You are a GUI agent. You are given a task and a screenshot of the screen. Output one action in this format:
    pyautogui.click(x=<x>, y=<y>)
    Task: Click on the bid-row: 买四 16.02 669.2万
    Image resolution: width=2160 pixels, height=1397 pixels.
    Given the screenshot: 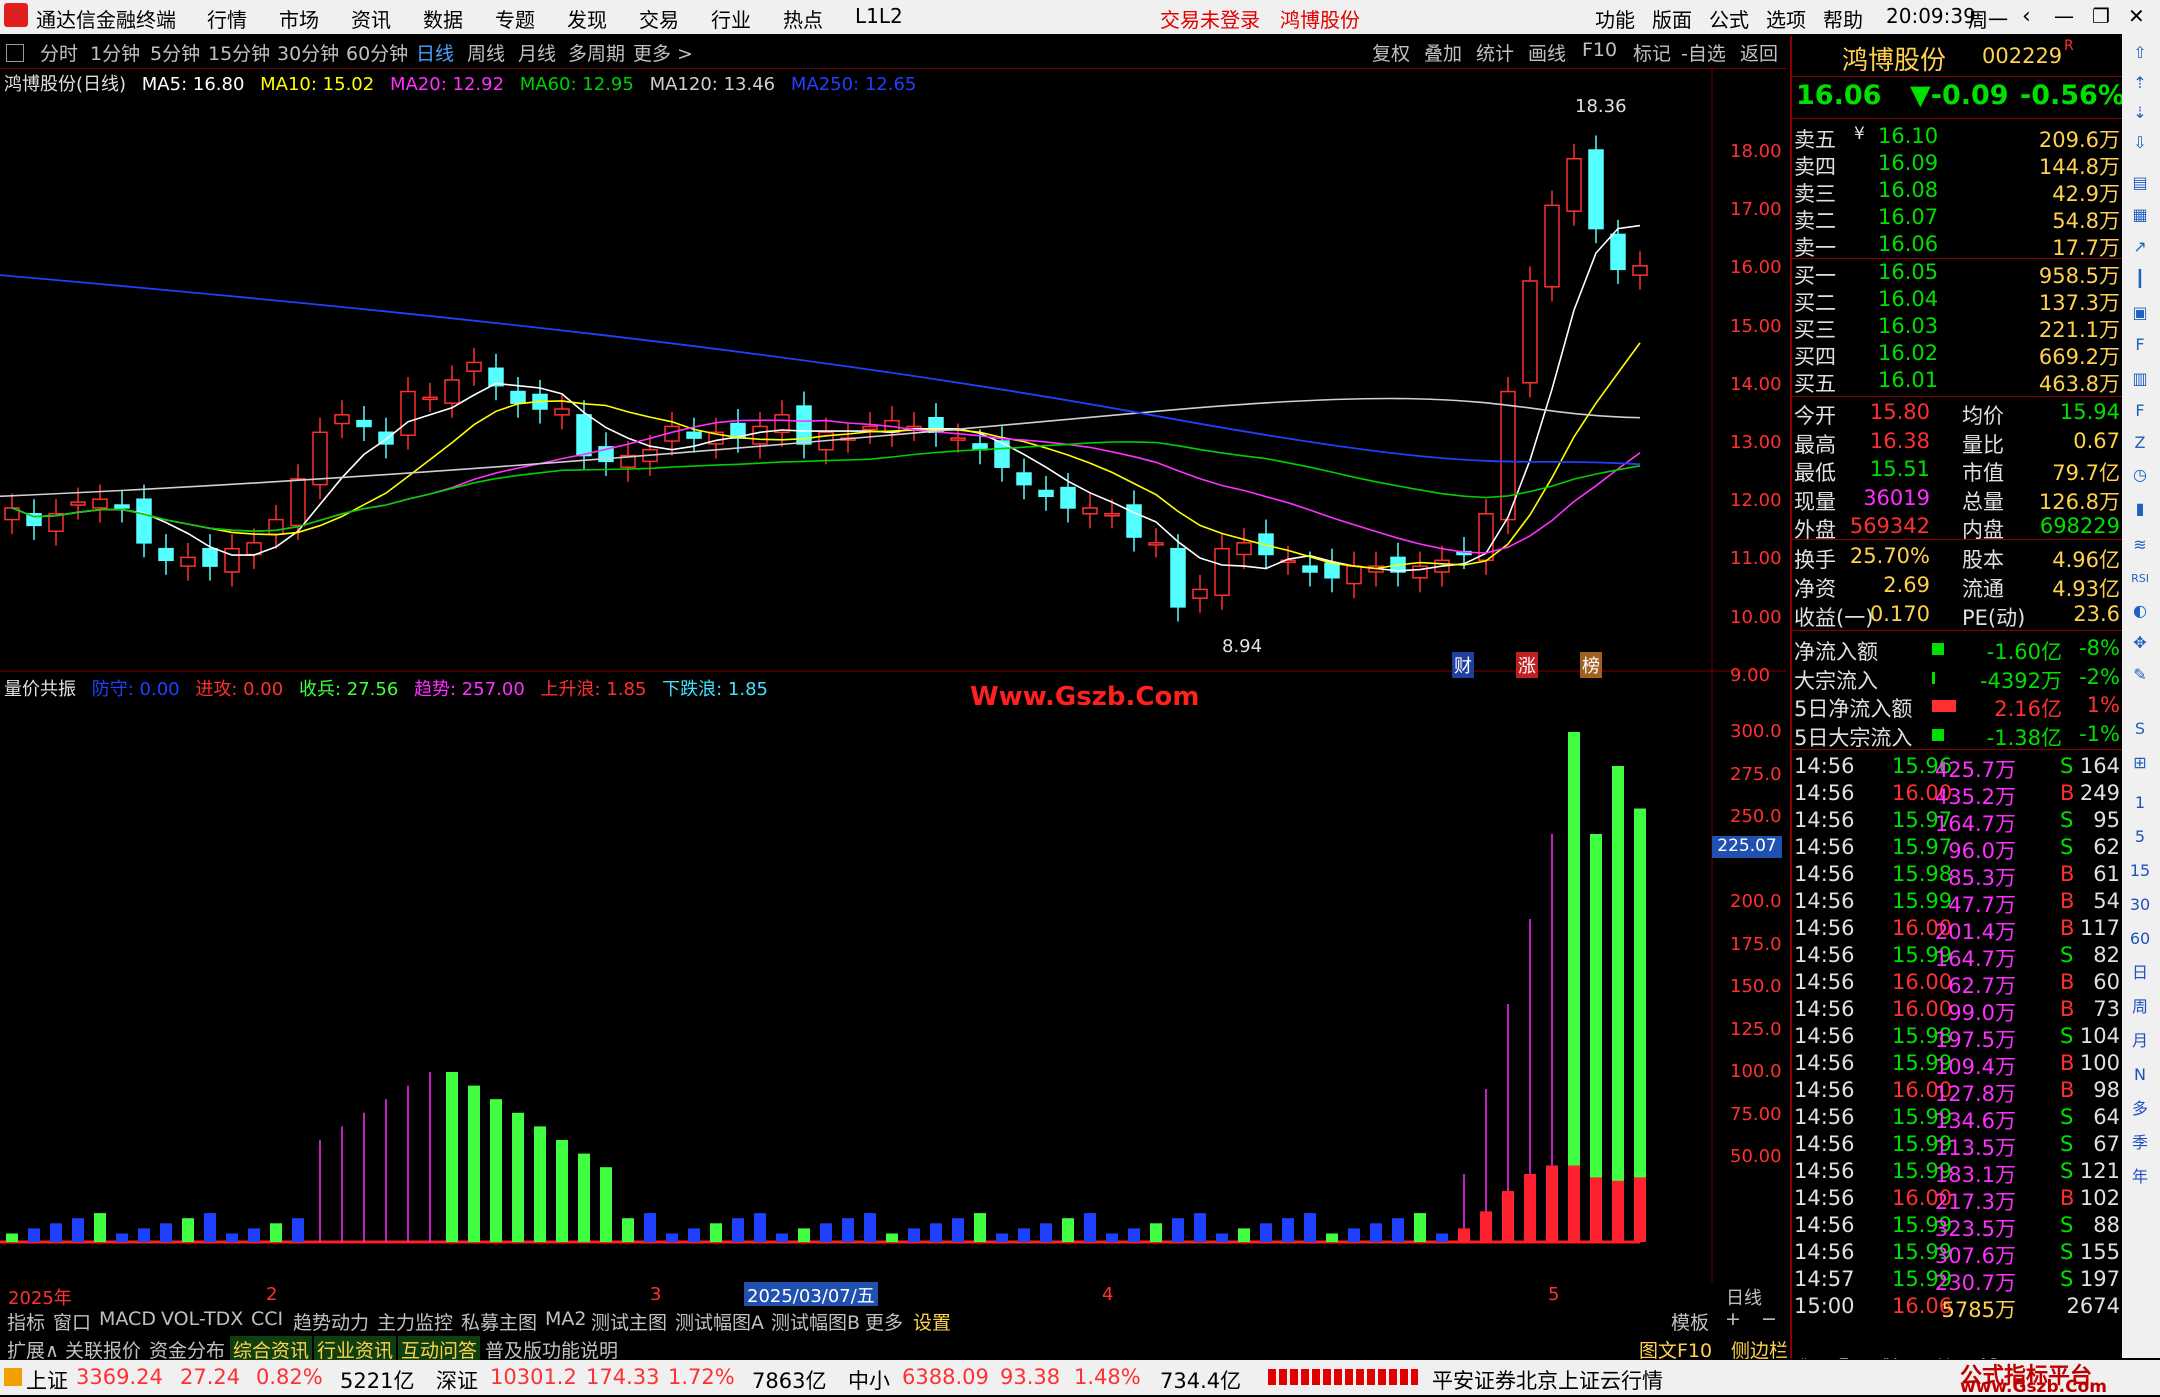 What is the action you would take?
    pyautogui.click(x=1957, y=355)
    